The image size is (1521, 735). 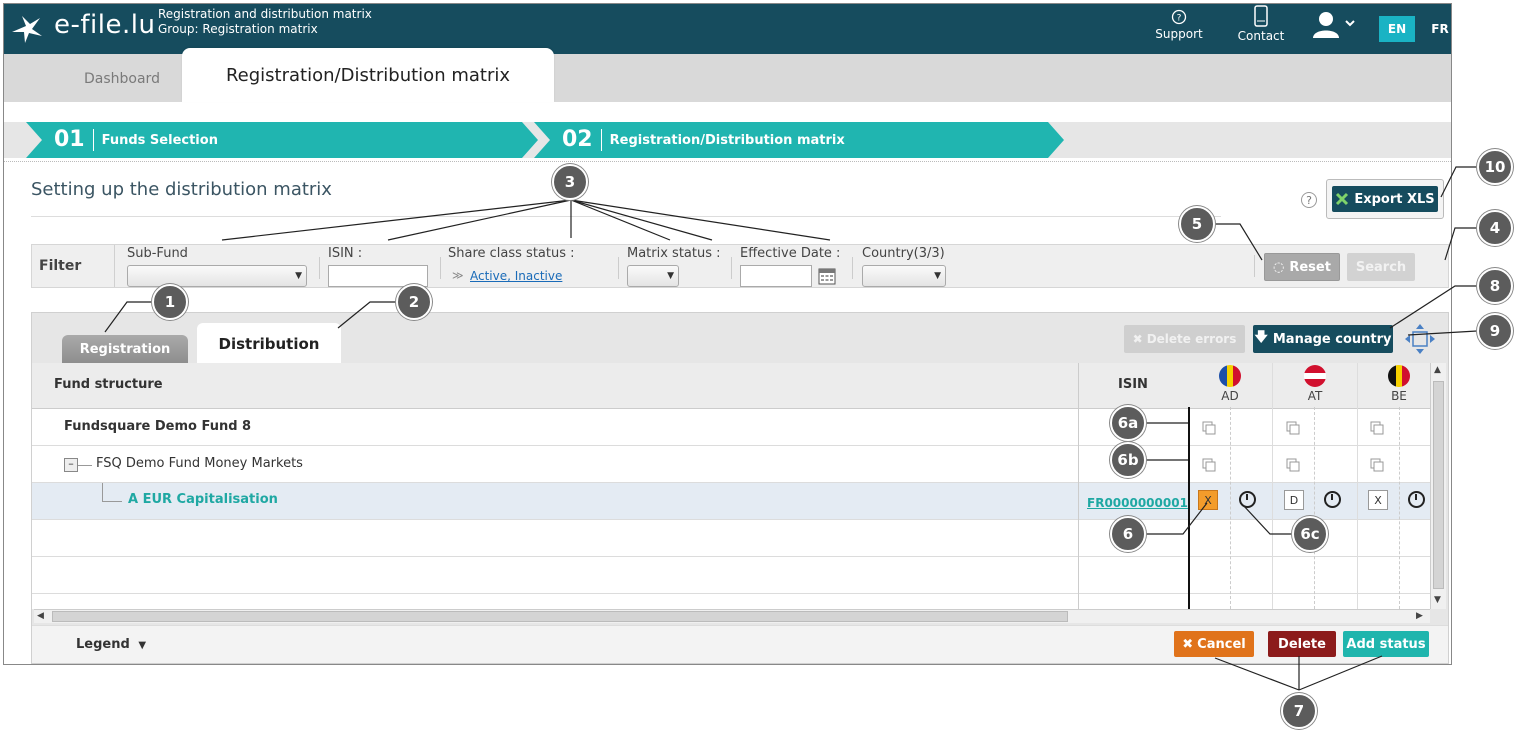 I want to click on reset-label: Reset, so click(x=1310, y=267).